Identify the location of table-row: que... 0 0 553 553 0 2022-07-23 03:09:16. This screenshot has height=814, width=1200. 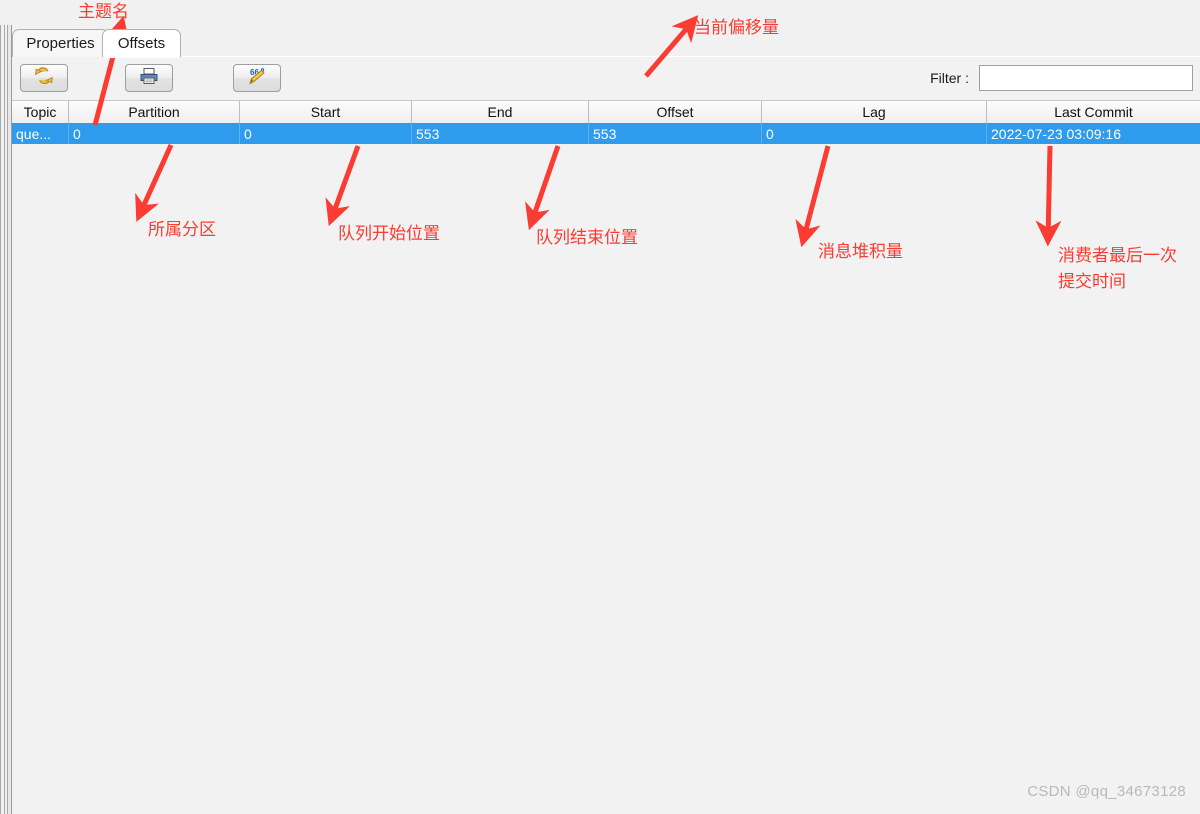
(606, 133).